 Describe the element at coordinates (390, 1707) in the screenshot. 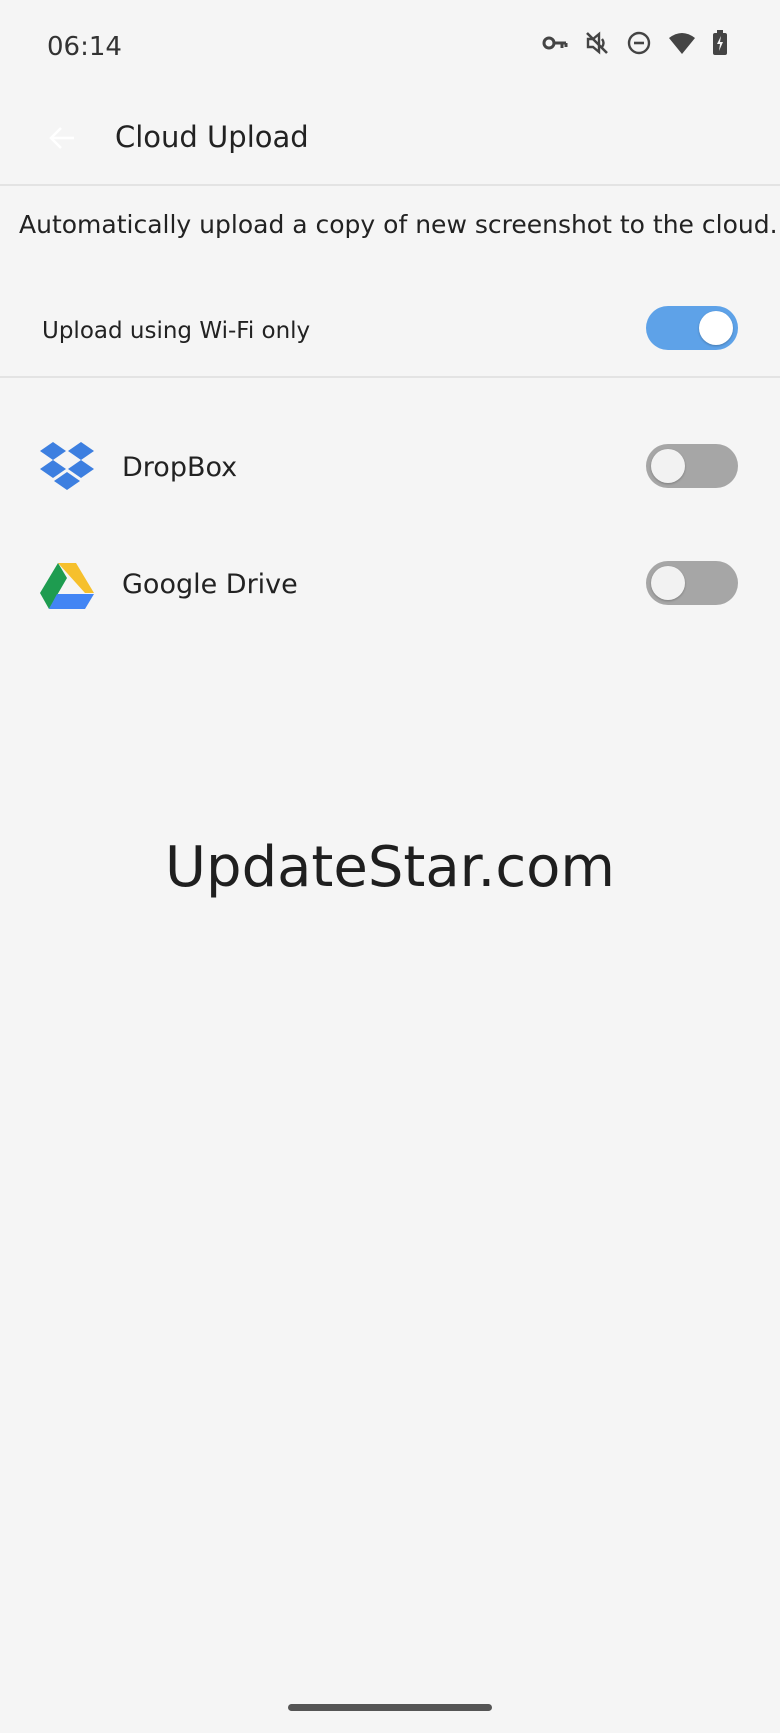

I see `gesture-nav-handle` at that location.